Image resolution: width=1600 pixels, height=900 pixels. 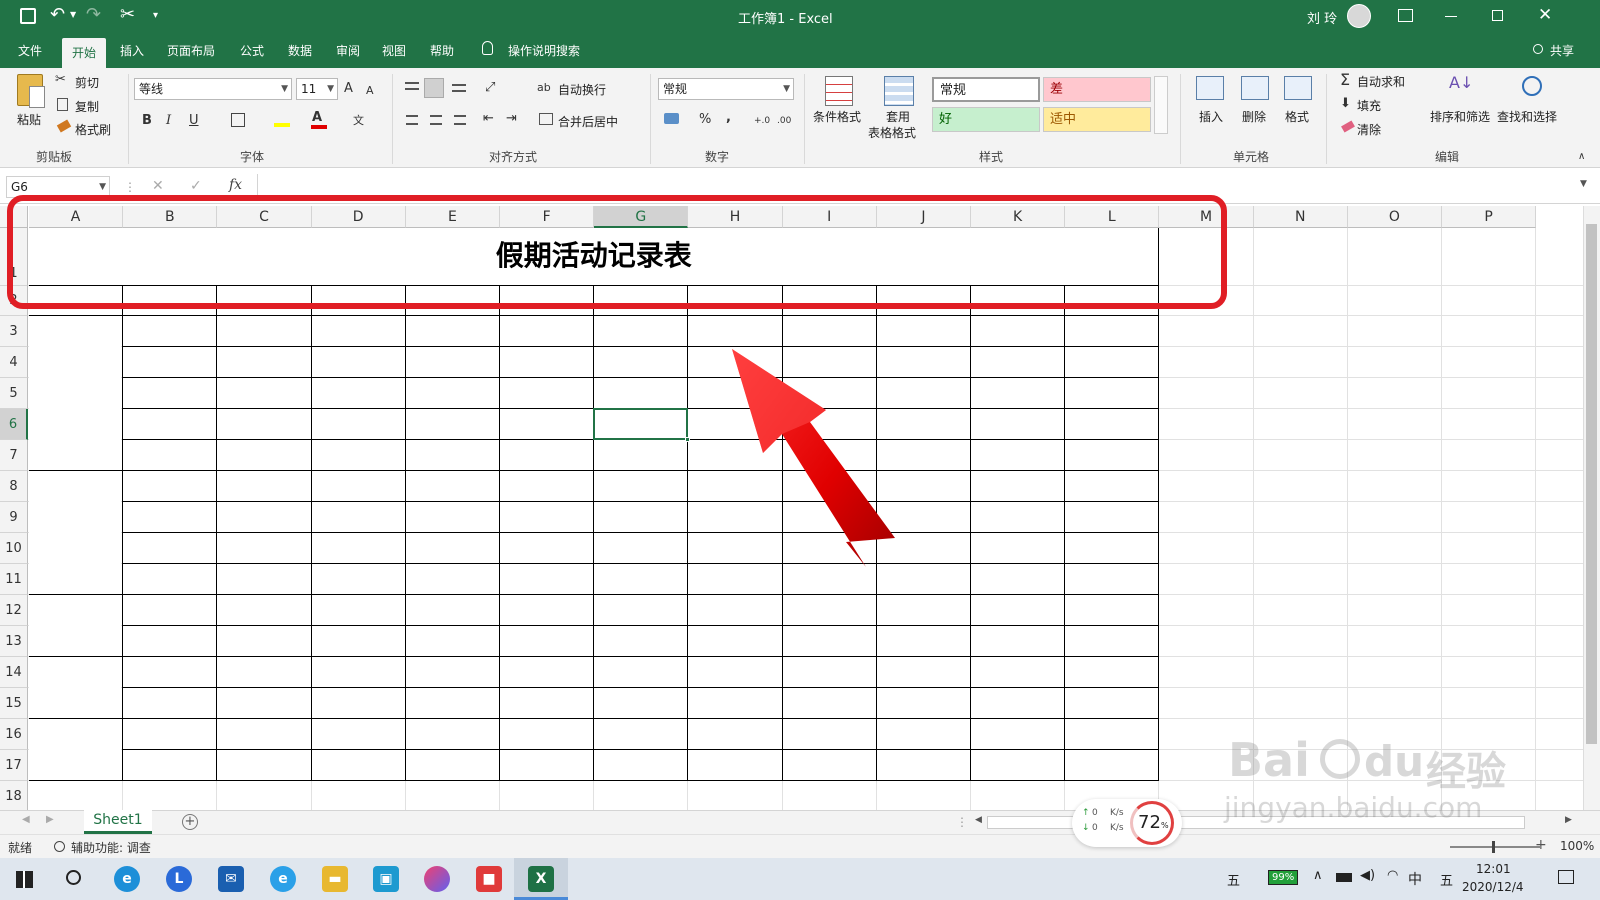 I want to click on confirm-entry-icon: ✓, so click(x=196, y=186).